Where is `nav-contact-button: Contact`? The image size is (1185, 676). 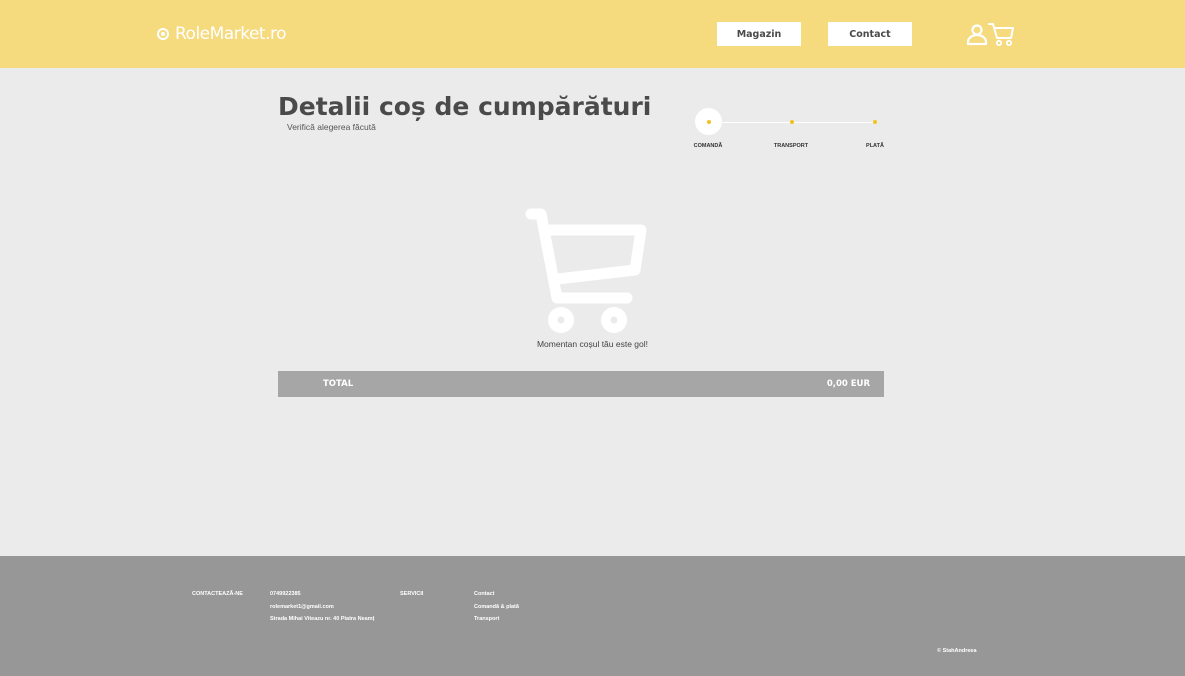 nav-contact-button: Contact is located at coordinates (870, 34).